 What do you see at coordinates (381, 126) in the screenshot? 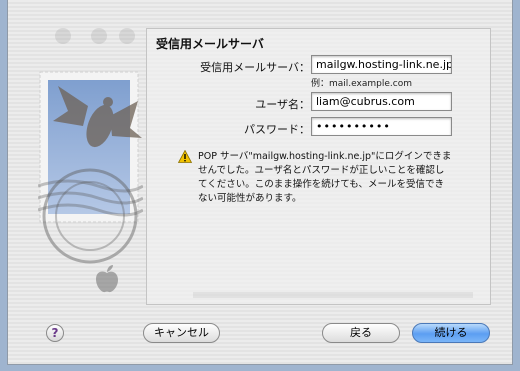
I see `password-field: ••••••••••` at bounding box center [381, 126].